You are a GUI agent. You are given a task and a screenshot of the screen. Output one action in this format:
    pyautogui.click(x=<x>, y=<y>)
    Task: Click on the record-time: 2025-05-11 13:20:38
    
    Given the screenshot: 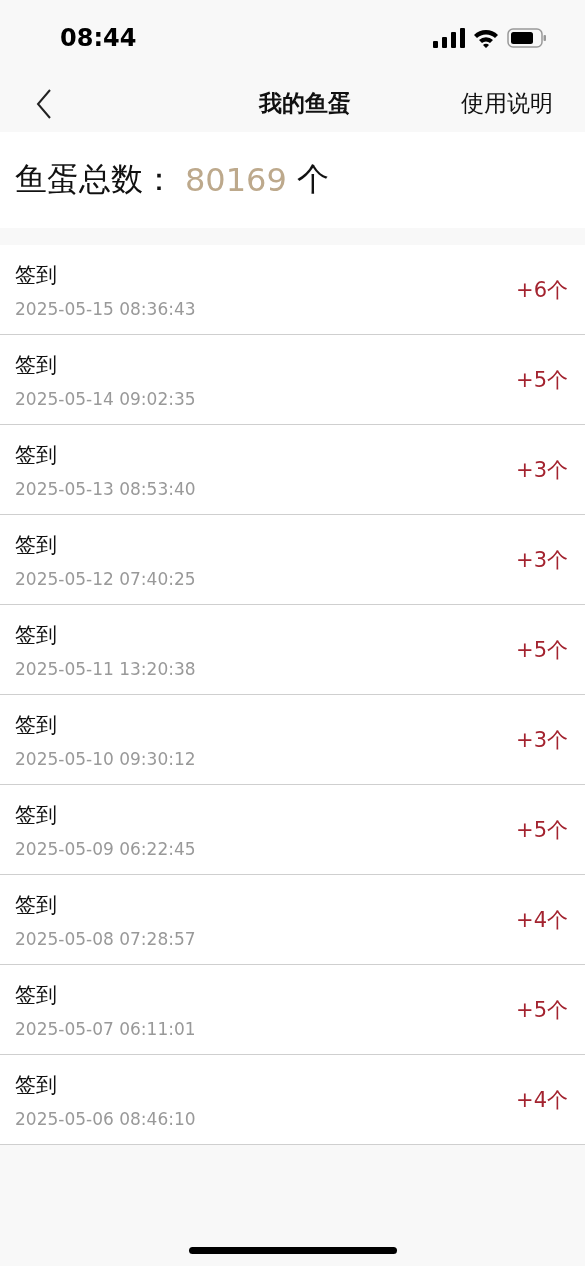 What is the action you would take?
    pyautogui.click(x=105, y=668)
    